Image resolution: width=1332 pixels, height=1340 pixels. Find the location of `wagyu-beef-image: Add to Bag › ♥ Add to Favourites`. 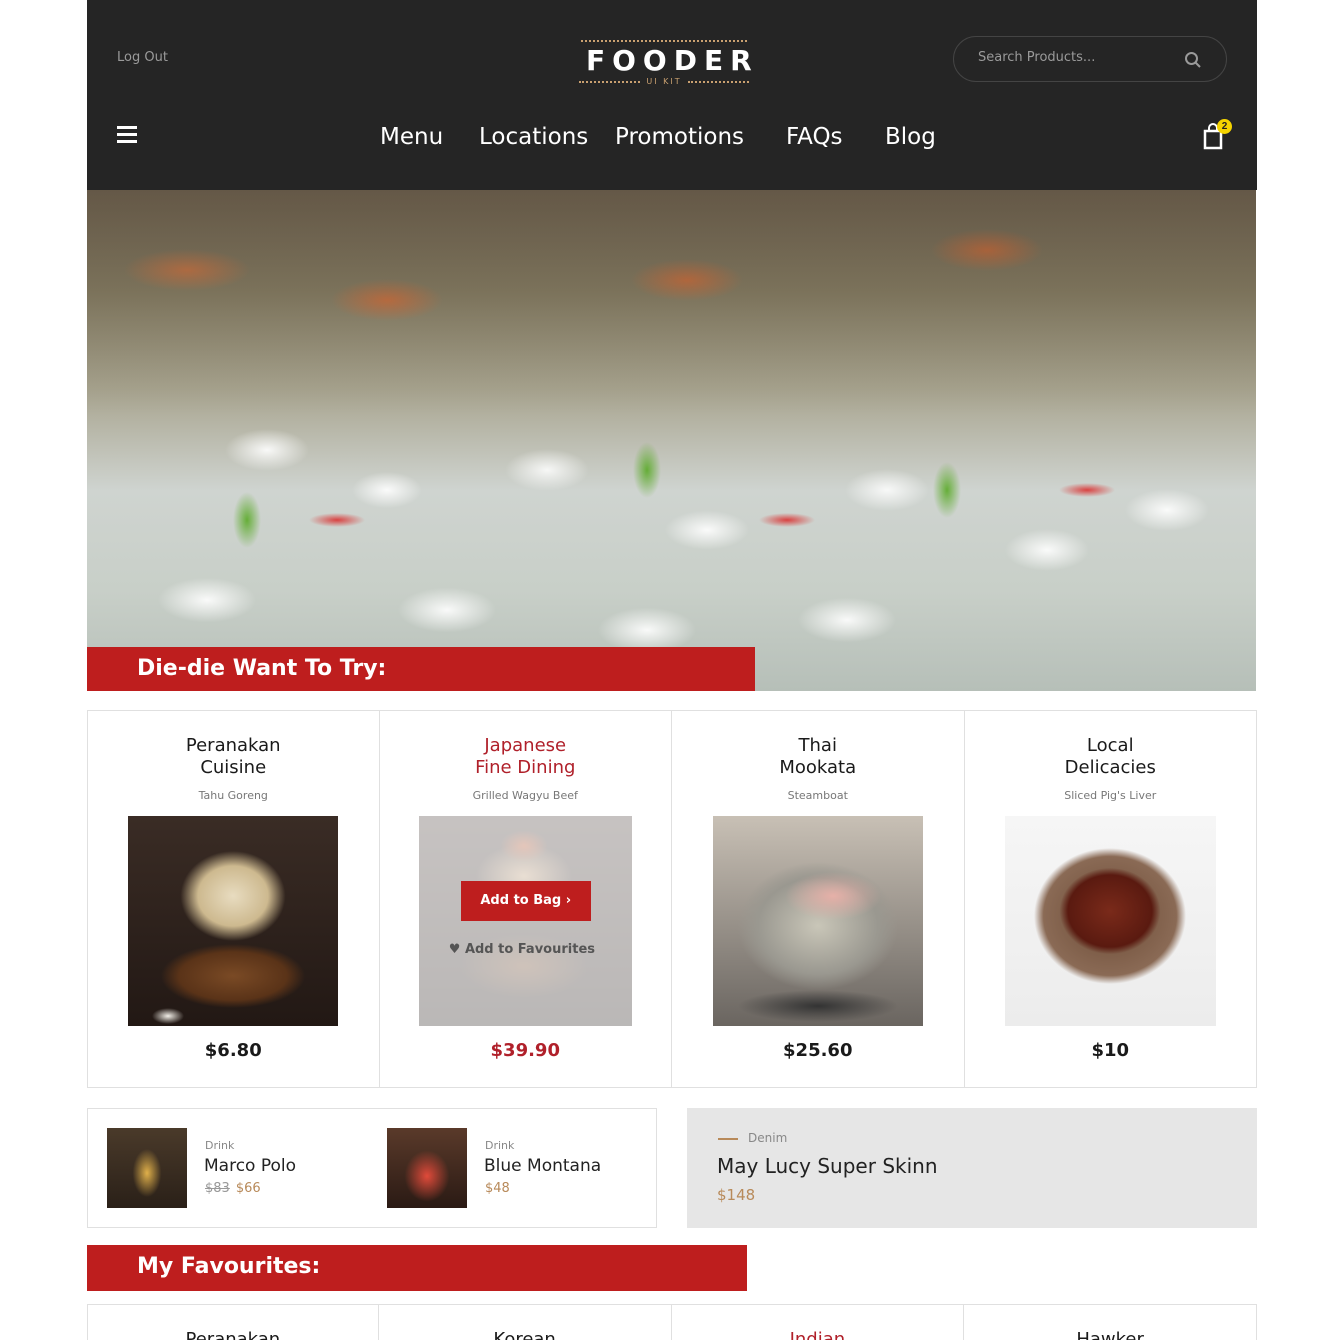

wagyu-beef-image: Add to Bag › ♥ Add to Favourites is located at coordinates (525, 921).